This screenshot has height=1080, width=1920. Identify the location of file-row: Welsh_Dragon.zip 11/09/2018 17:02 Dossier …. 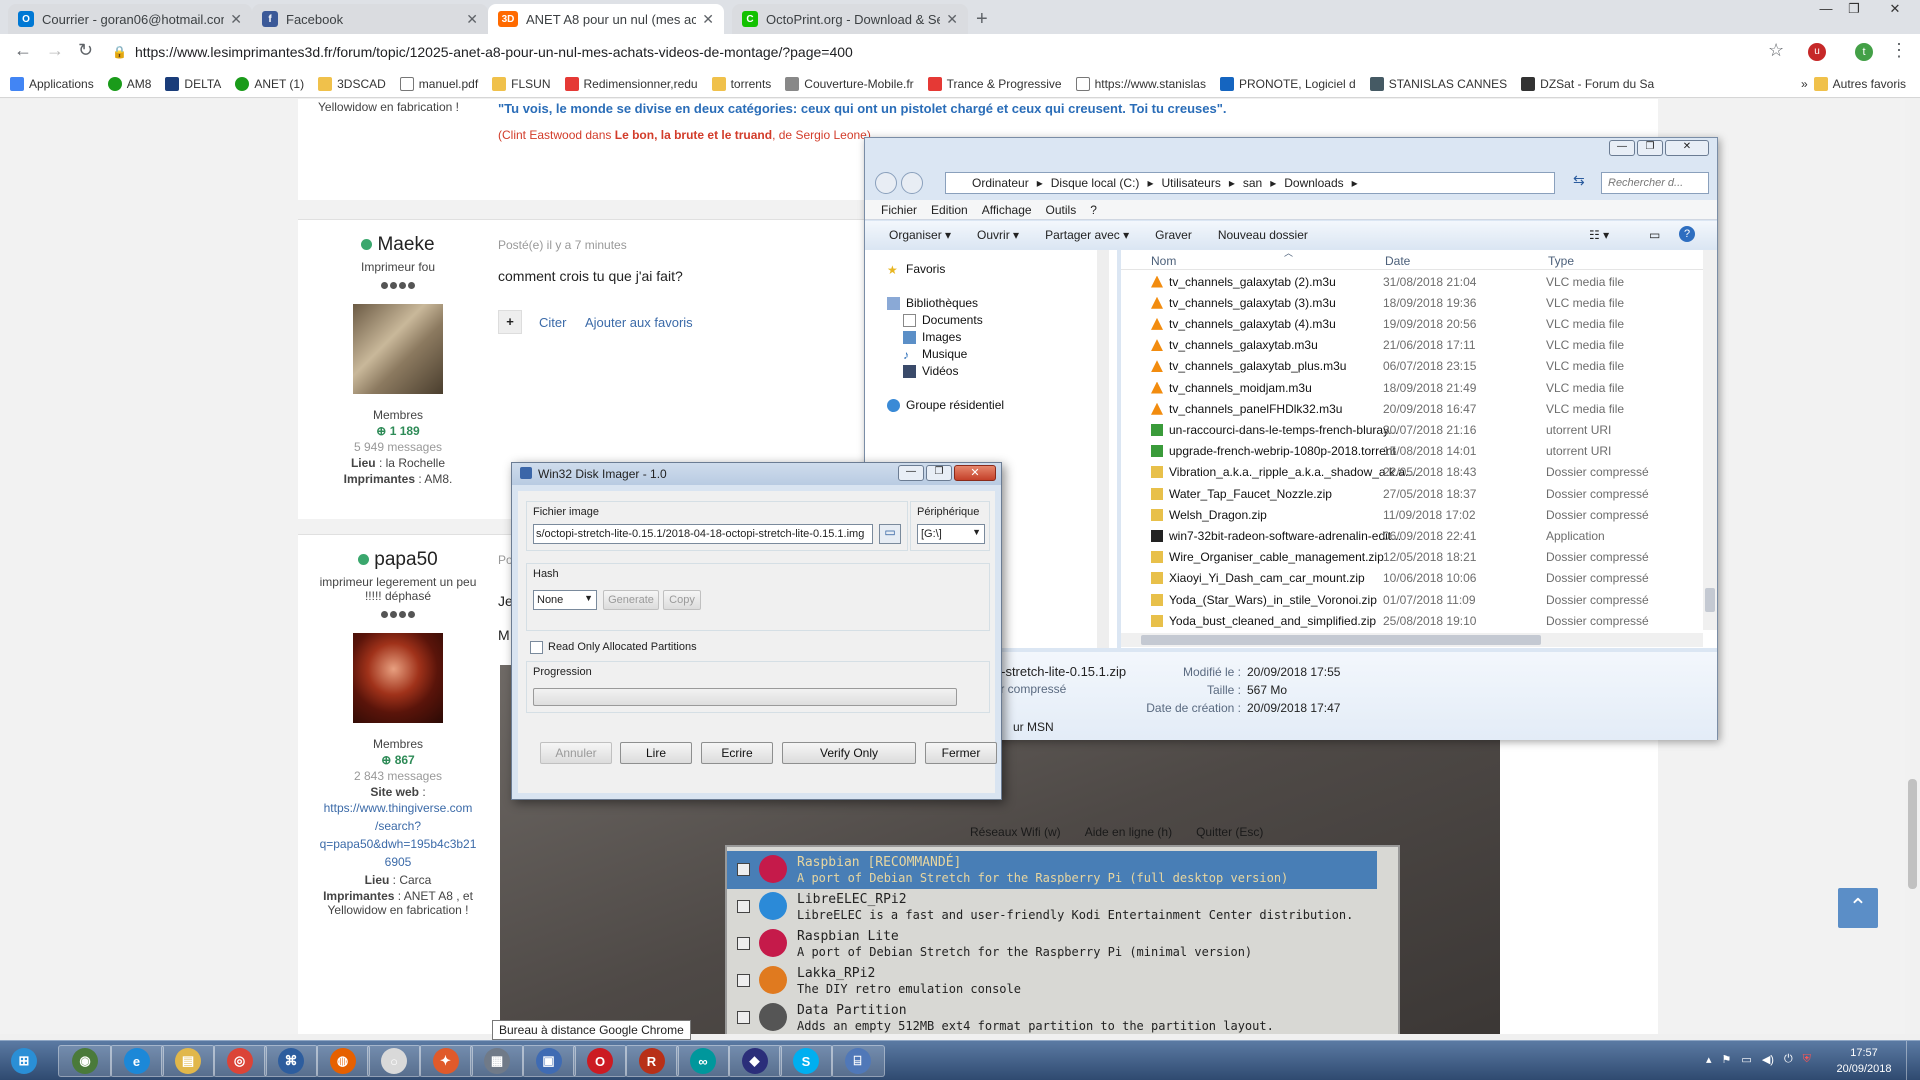
(1428, 514).